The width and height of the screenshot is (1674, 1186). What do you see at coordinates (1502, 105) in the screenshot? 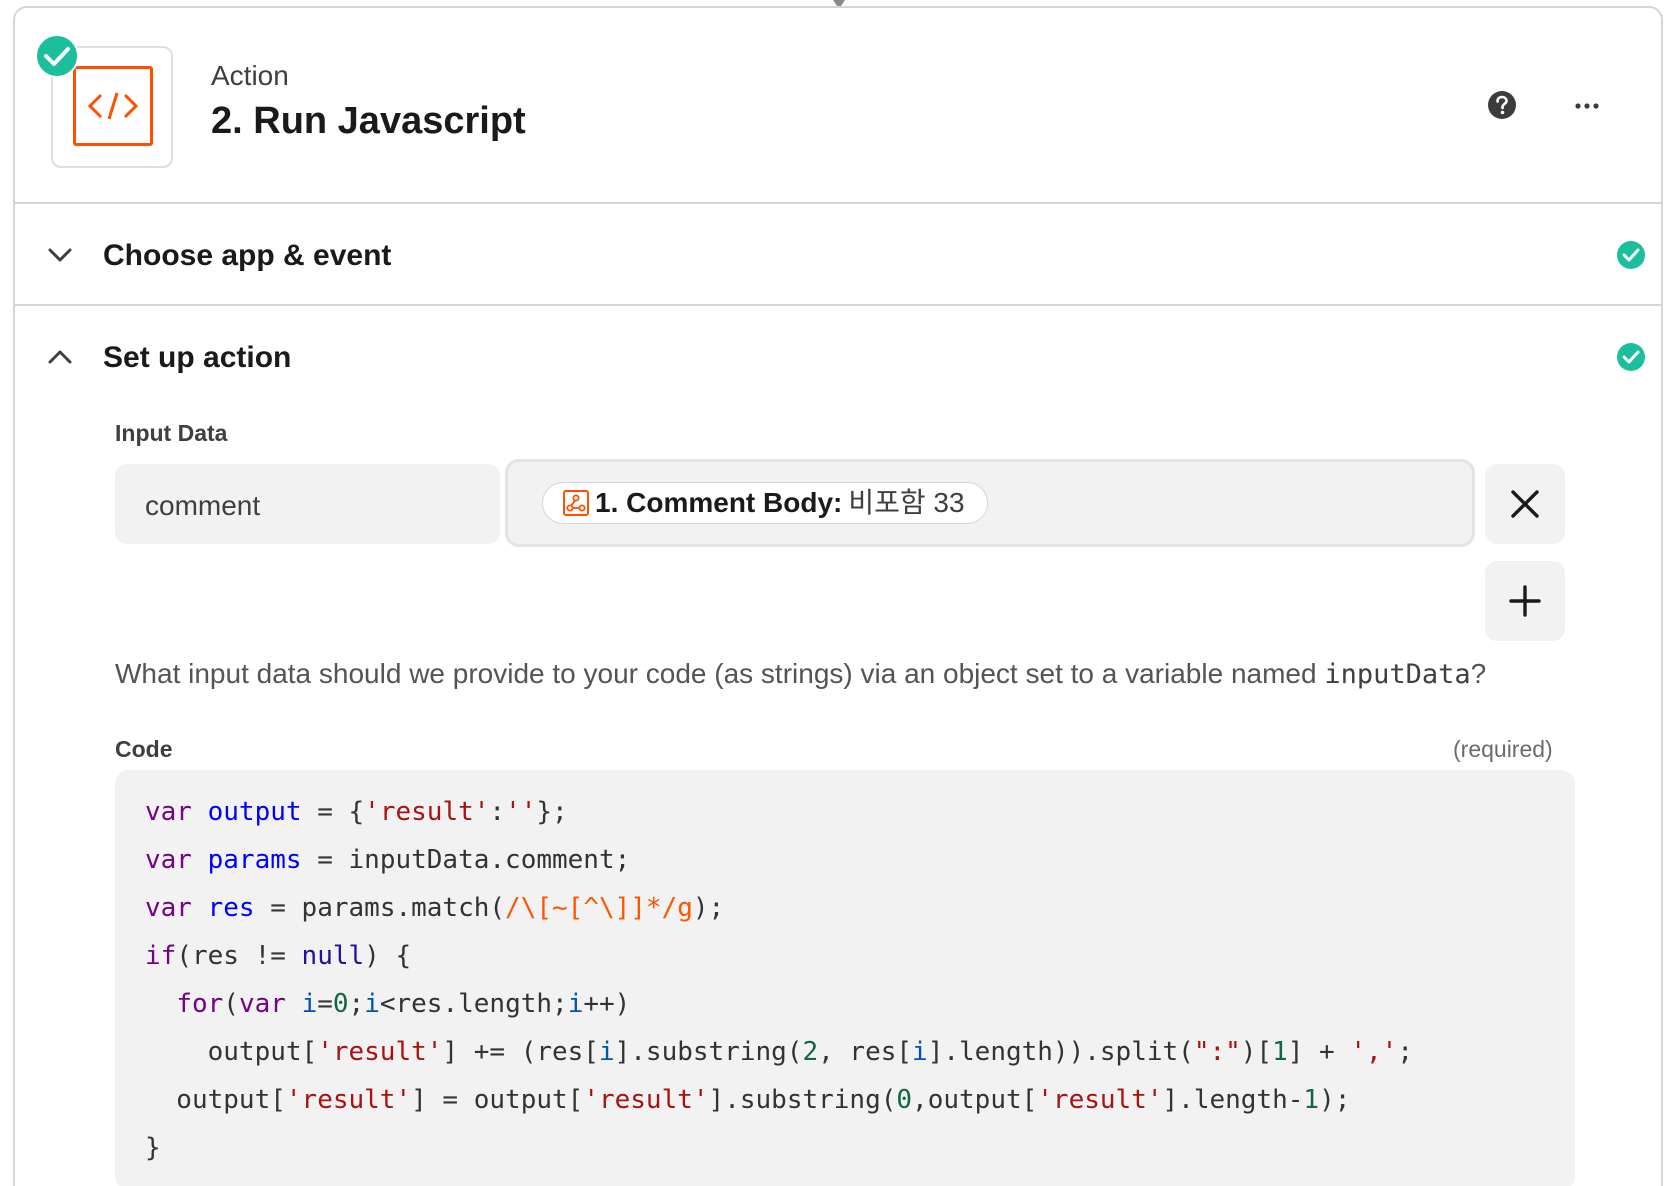
I see `question-circle-icon` at bounding box center [1502, 105].